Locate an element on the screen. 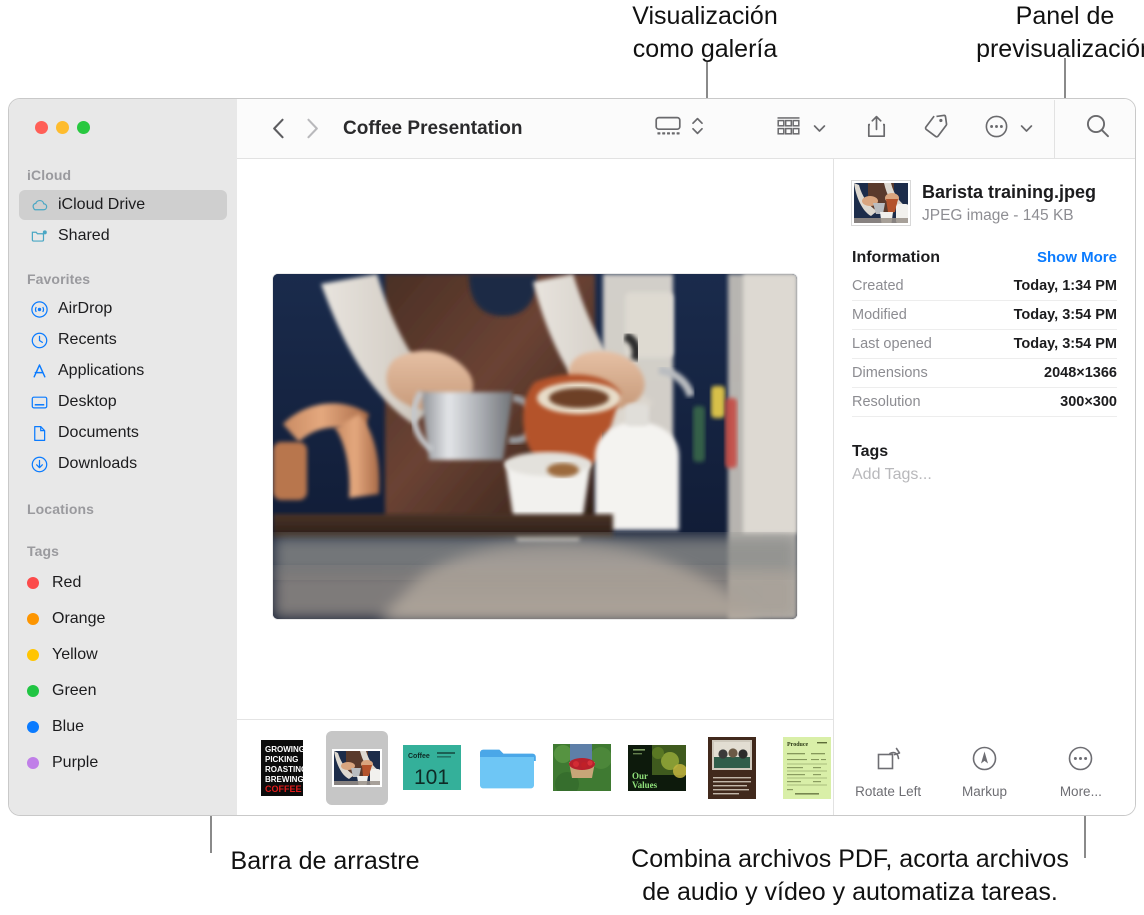 Image resolution: width=1144 pixels, height=915 pixels. sidebar-item-label: iCloud Drive is located at coordinates (102, 204).